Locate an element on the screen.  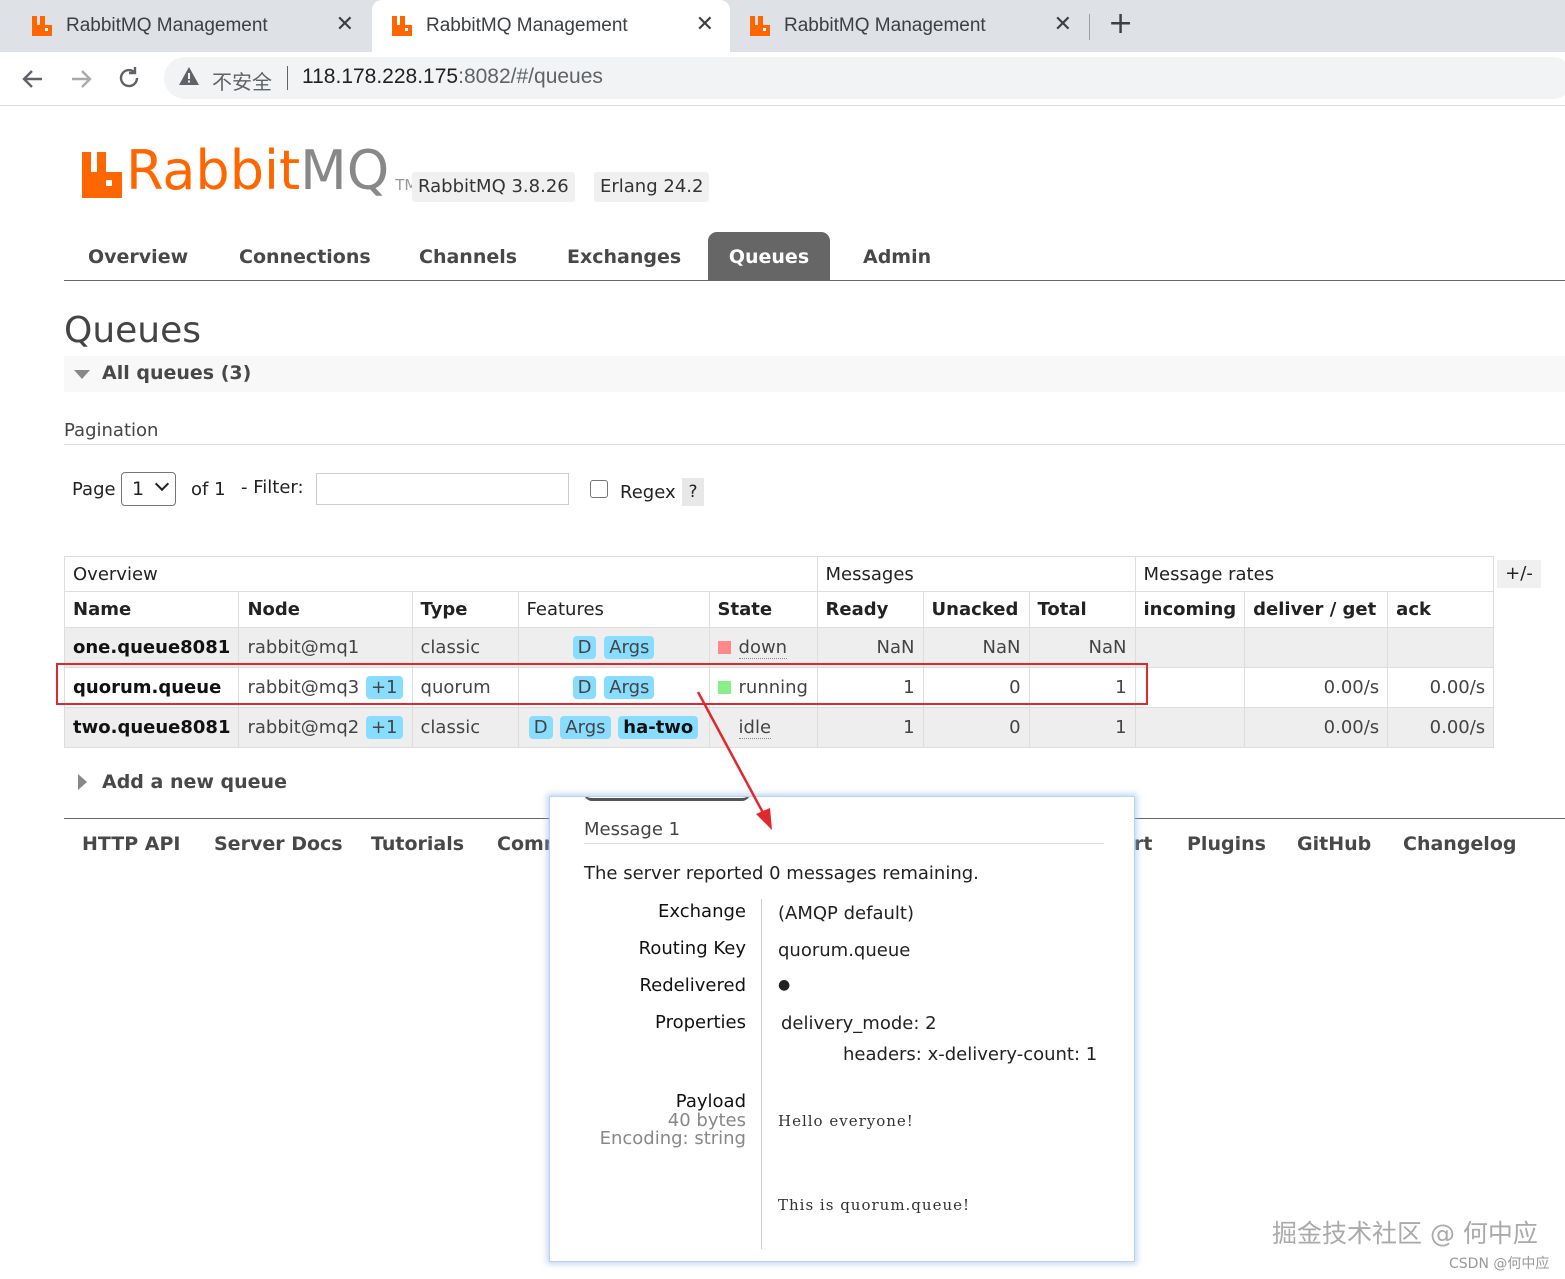
footer-link-plugins: Plugins is located at coordinates (1226, 844).